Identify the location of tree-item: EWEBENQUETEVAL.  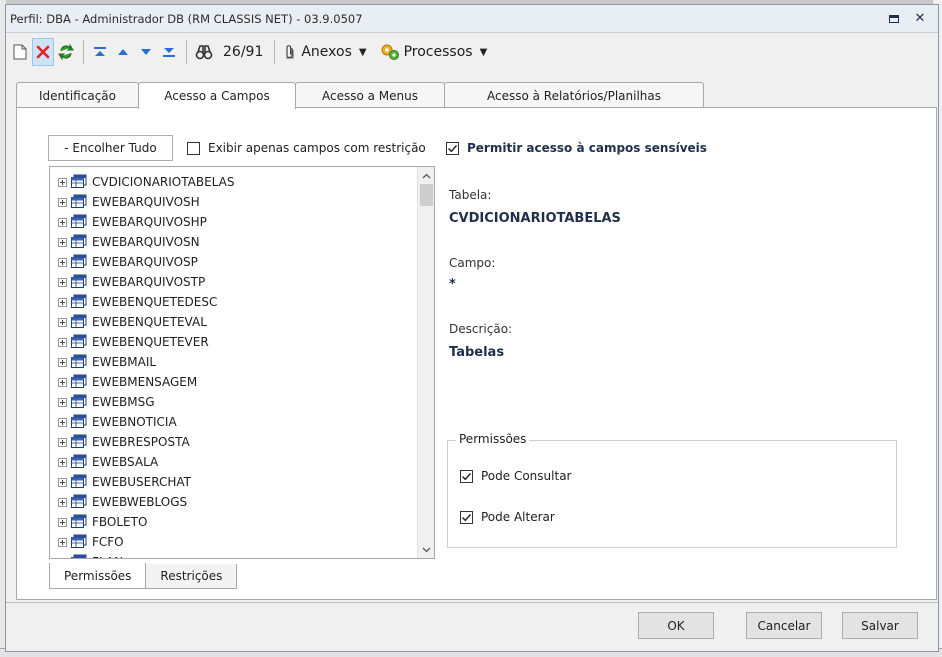
(237, 322).